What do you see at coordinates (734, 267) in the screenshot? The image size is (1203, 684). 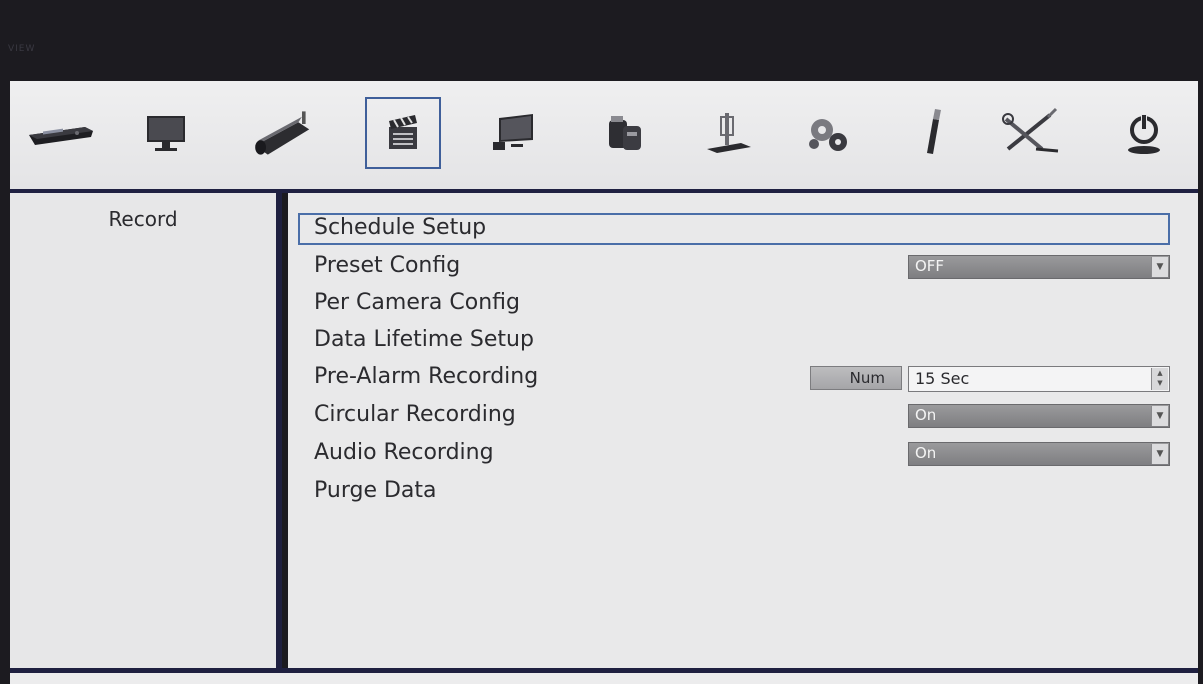 I see `preset-config-row: Preset Config OFF ▼` at bounding box center [734, 267].